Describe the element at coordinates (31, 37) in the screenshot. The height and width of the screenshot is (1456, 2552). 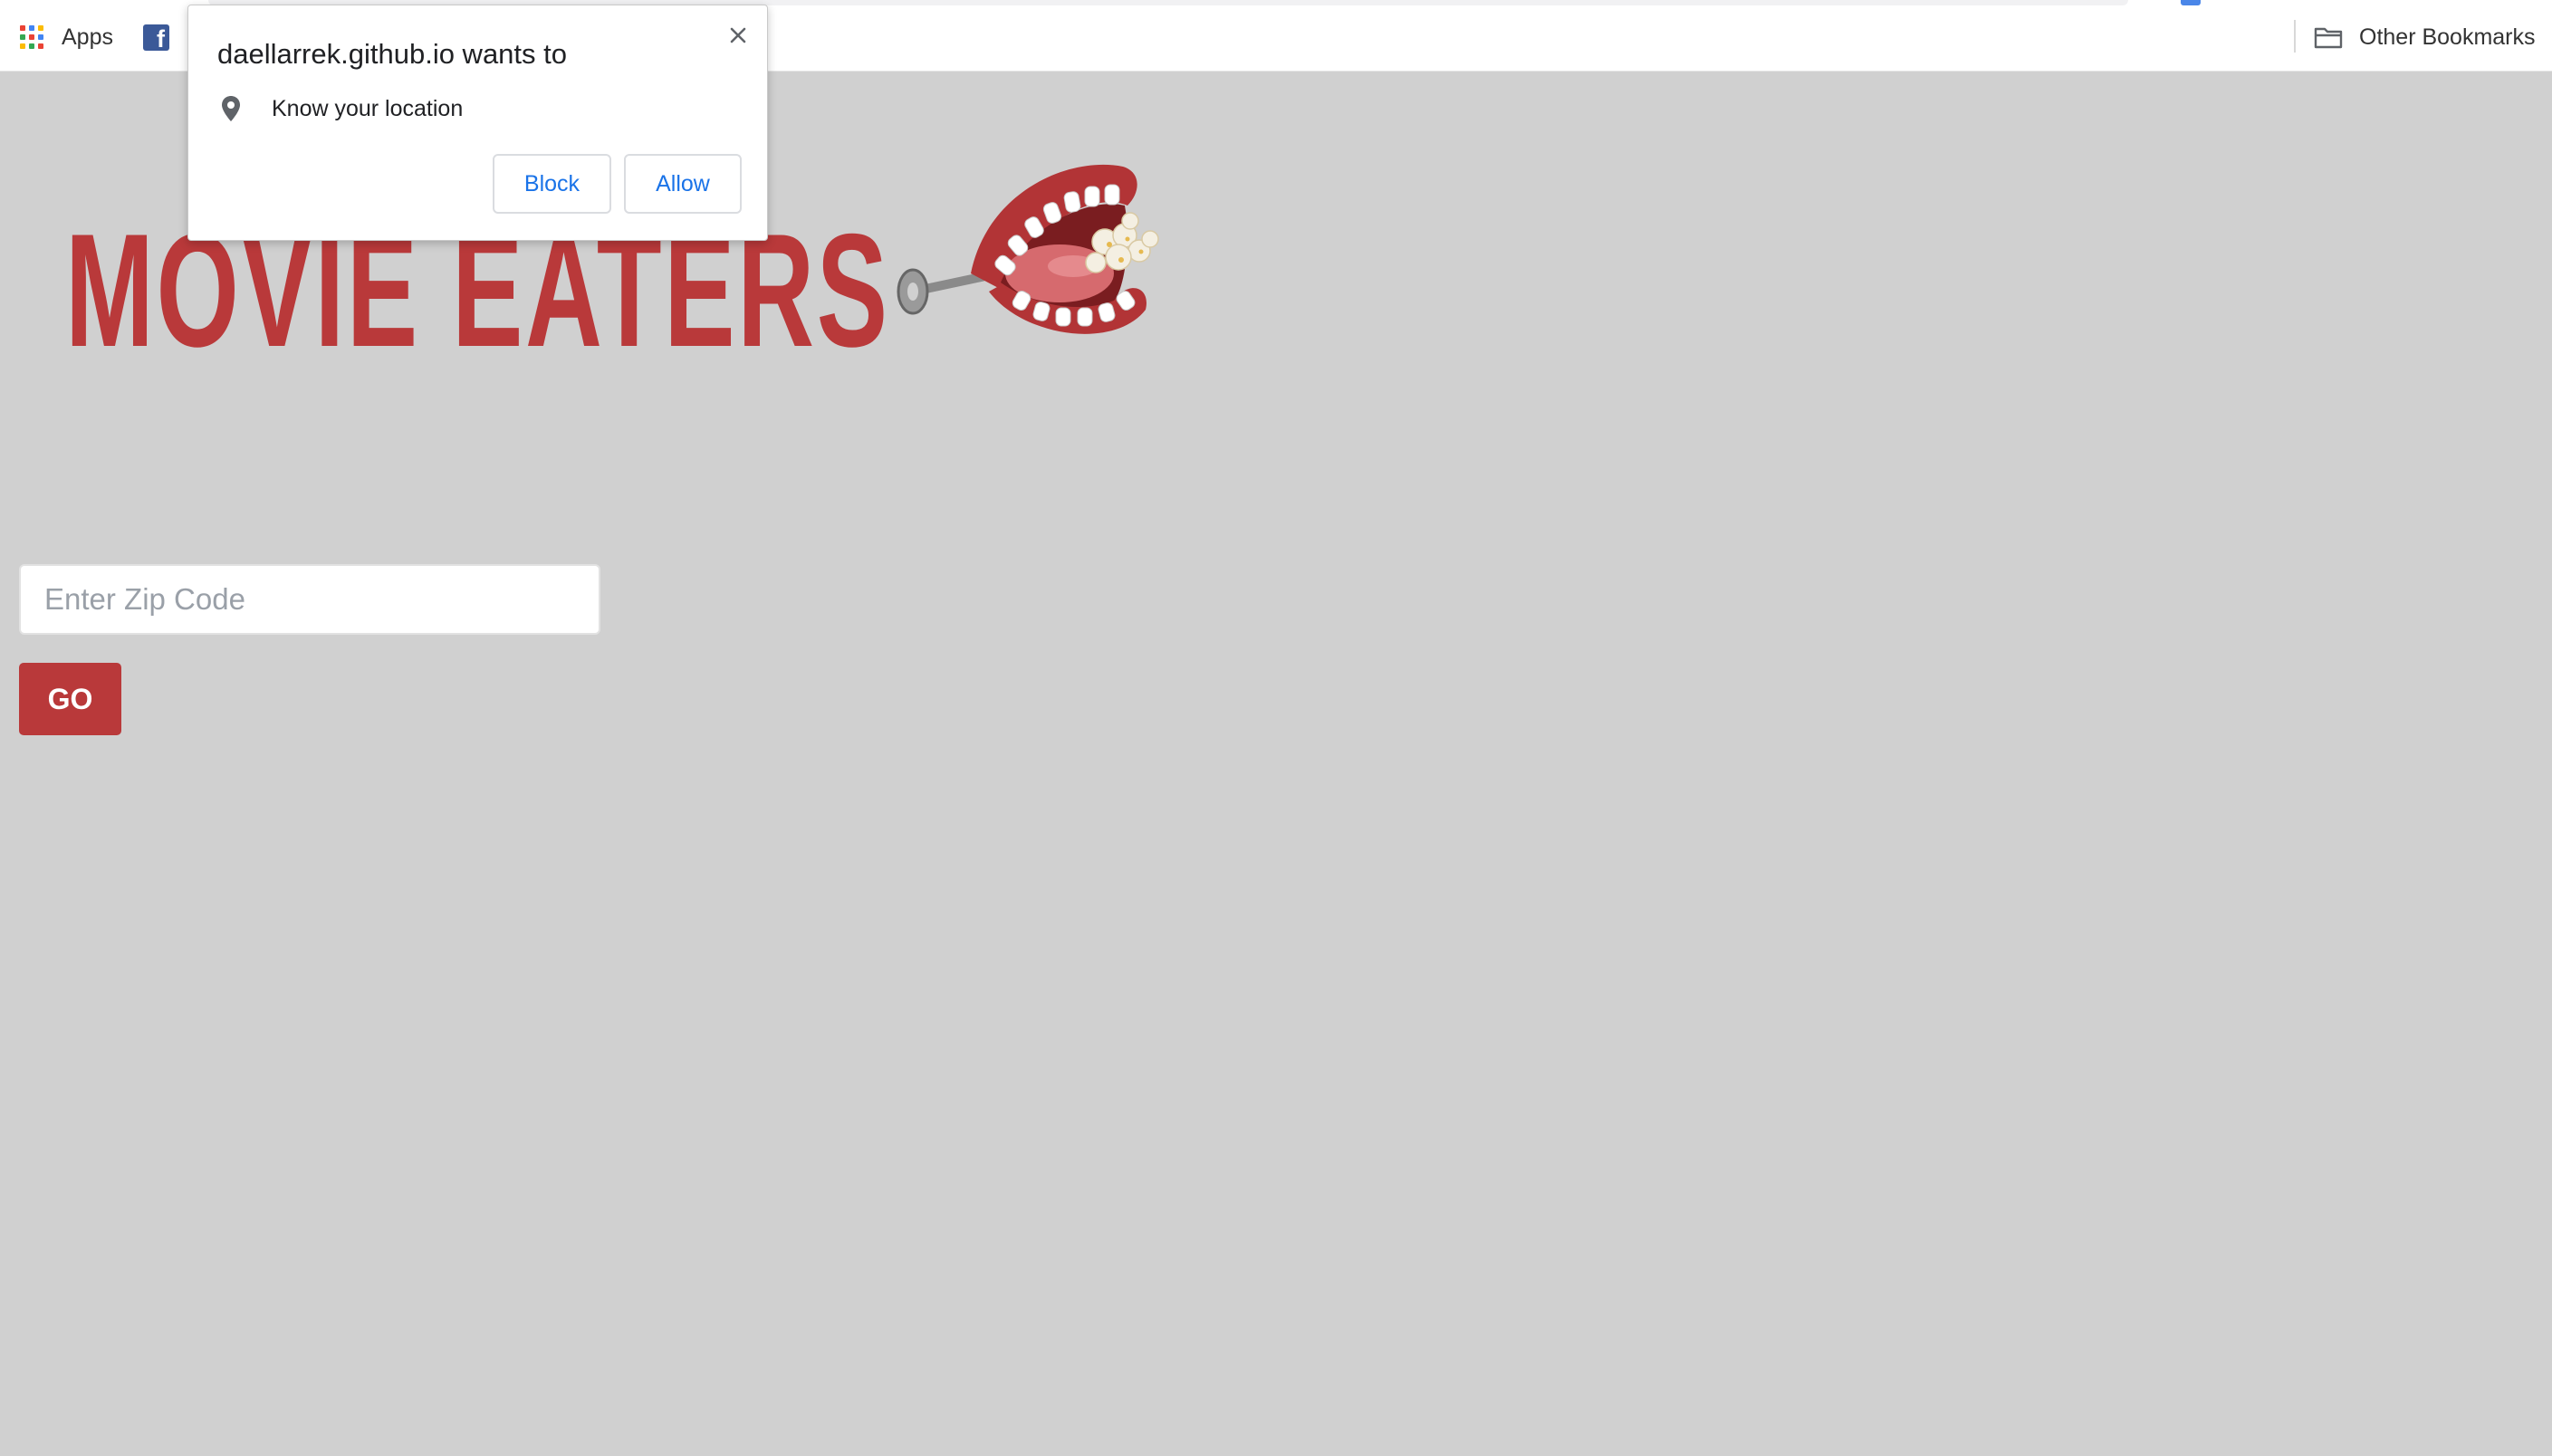
I see `apps-grid-icon` at that location.